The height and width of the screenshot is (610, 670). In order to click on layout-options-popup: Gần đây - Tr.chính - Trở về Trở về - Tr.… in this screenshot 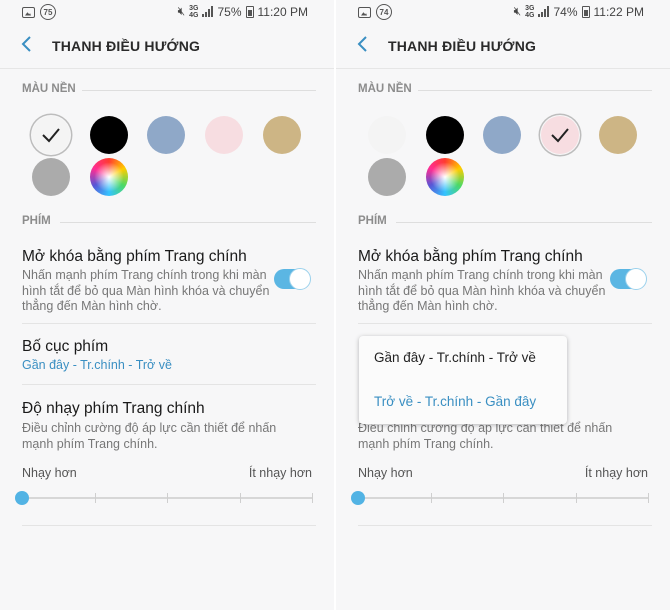, I will do `click(463, 380)`.